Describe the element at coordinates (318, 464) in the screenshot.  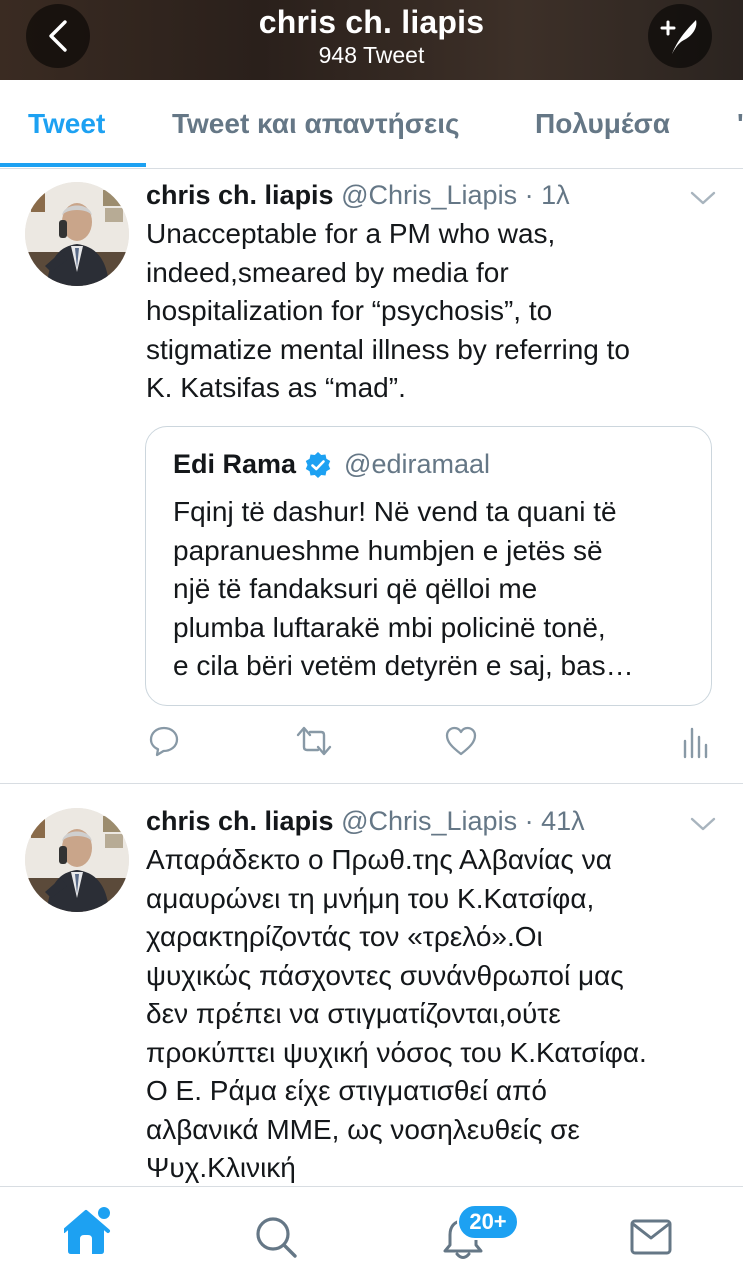
I see `verified-badge-icon` at that location.